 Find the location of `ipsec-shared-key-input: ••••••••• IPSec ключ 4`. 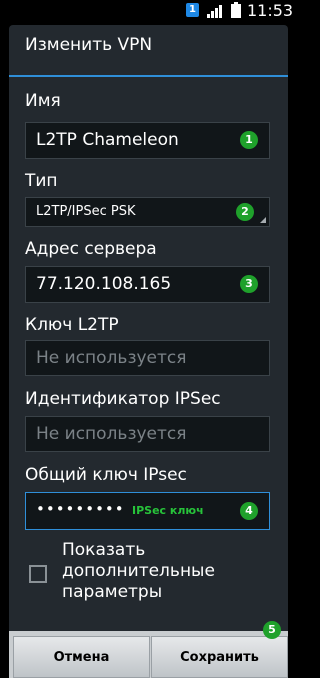

ipsec-shared-key-input: ••••••••• IPSec ключ 4 is located at coordinates (147, 511).